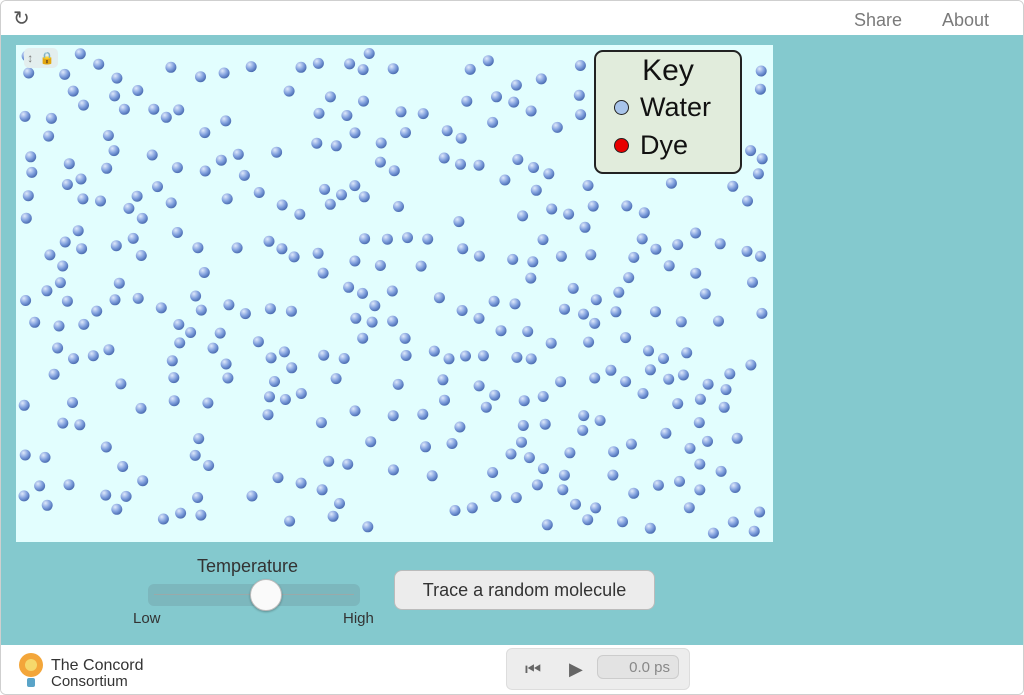  I want to click on slider-low-label: Low, so click(147, 618).